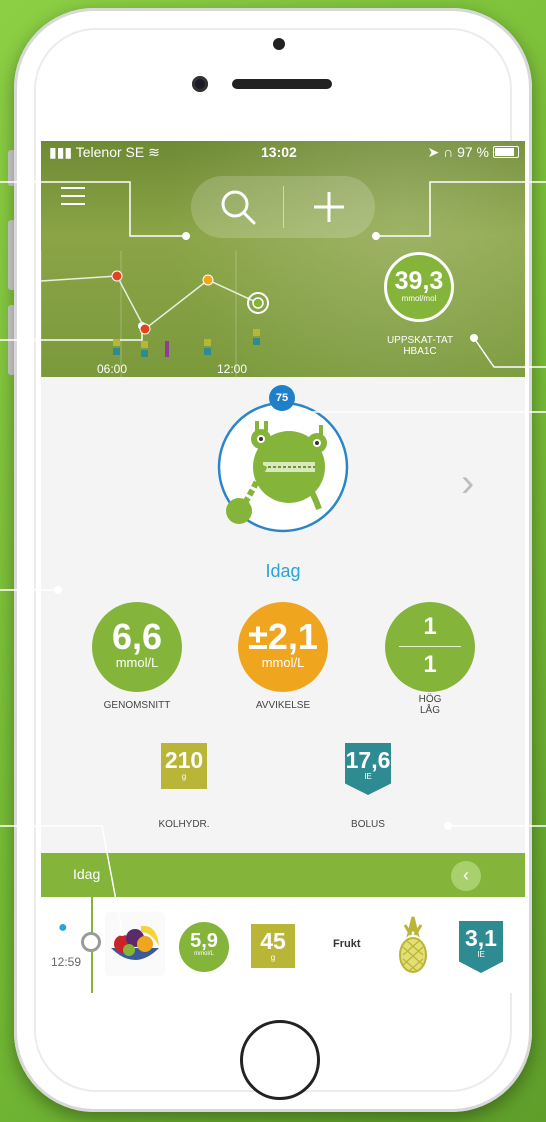 This screenshot has height=1122, width=546. What do you see at coordinates (154, 152) in the screenshot?
I see `wifi-icon: ≋` at bounding box center [154, 152].